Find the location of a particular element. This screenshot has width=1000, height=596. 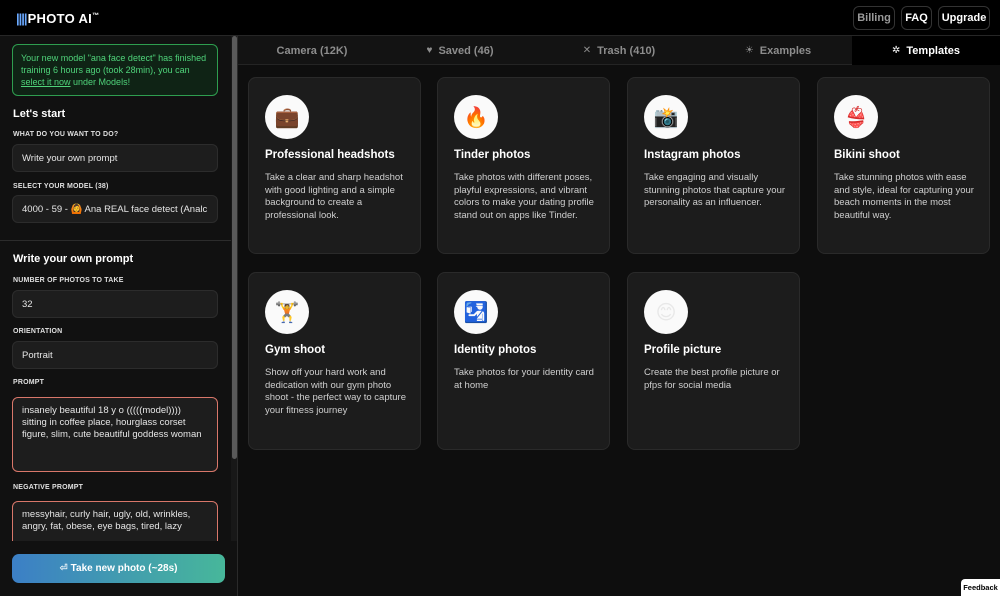

tab-examples: ☀ Examples is located at coordinates (778, 50).